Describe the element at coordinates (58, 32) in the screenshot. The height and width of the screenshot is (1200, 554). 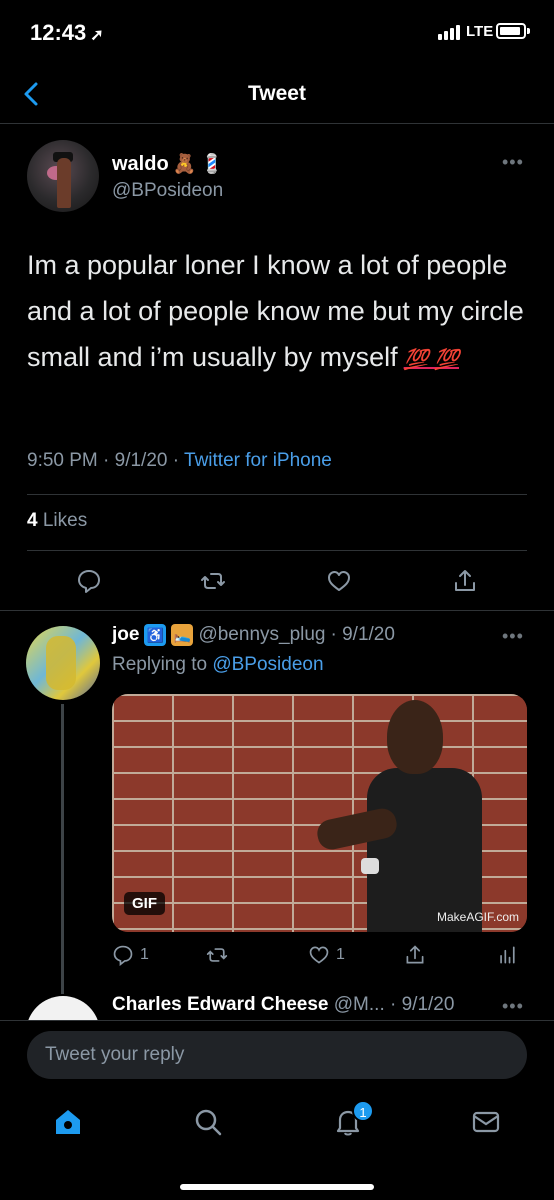
I see `clock-text: 12:43` at that location.